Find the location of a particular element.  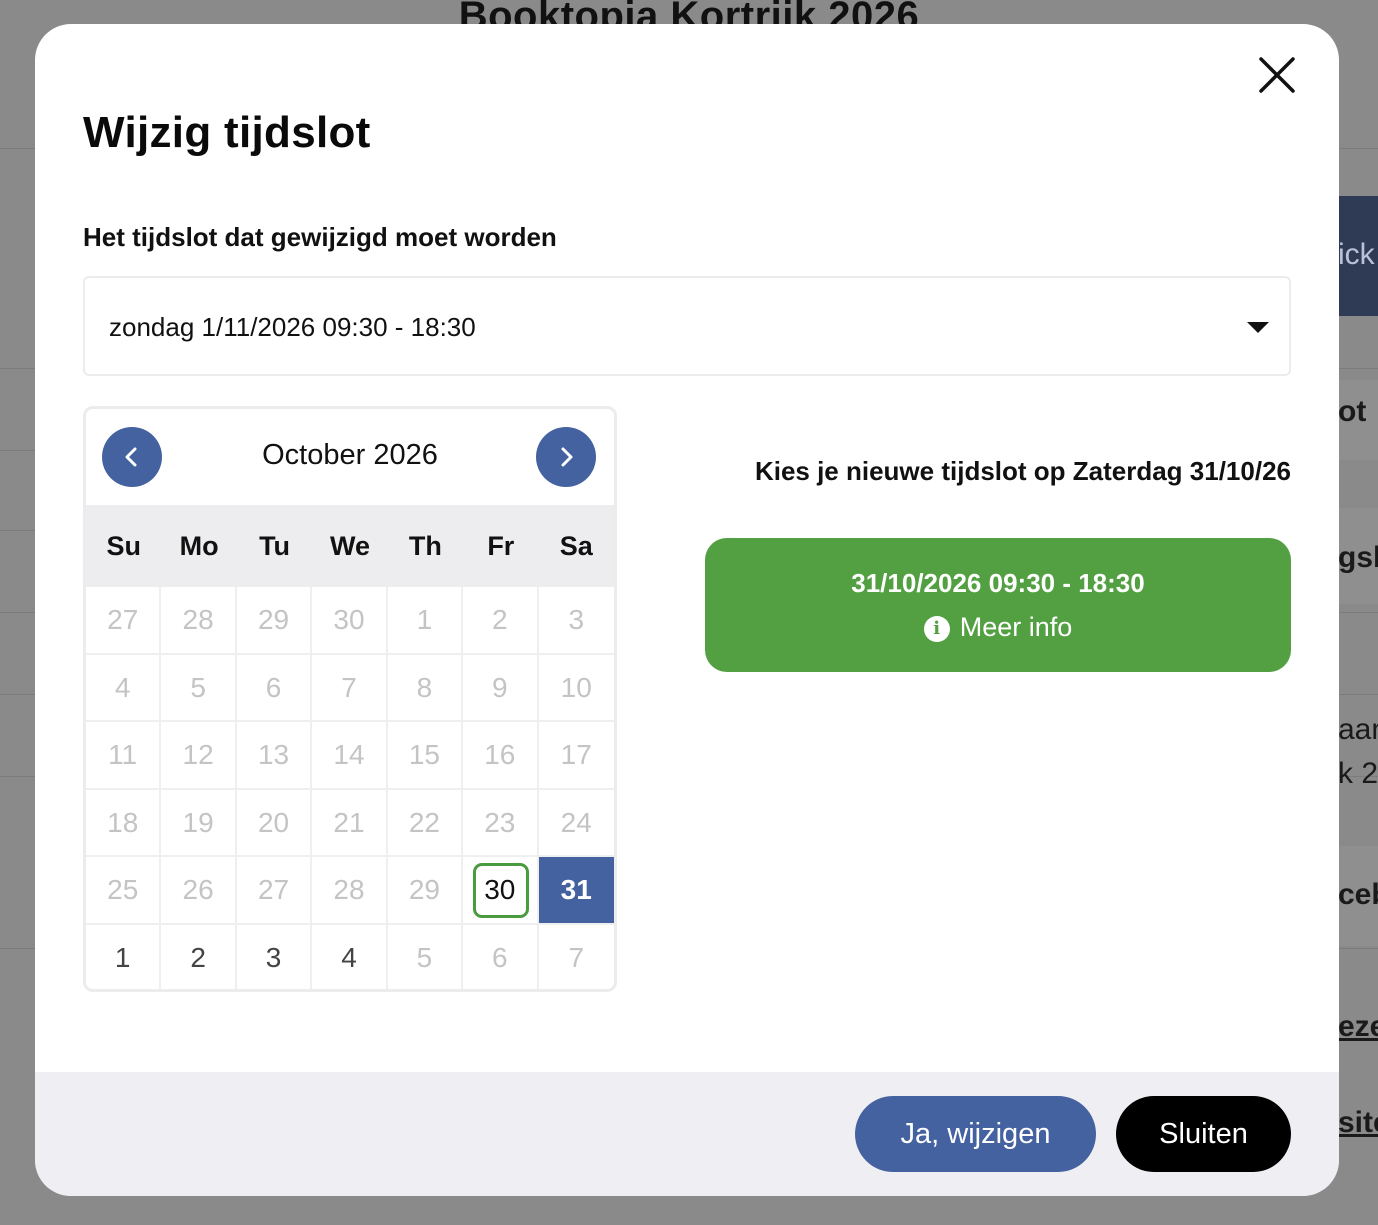

background-link: site is located at coordinates (1358, 1122).